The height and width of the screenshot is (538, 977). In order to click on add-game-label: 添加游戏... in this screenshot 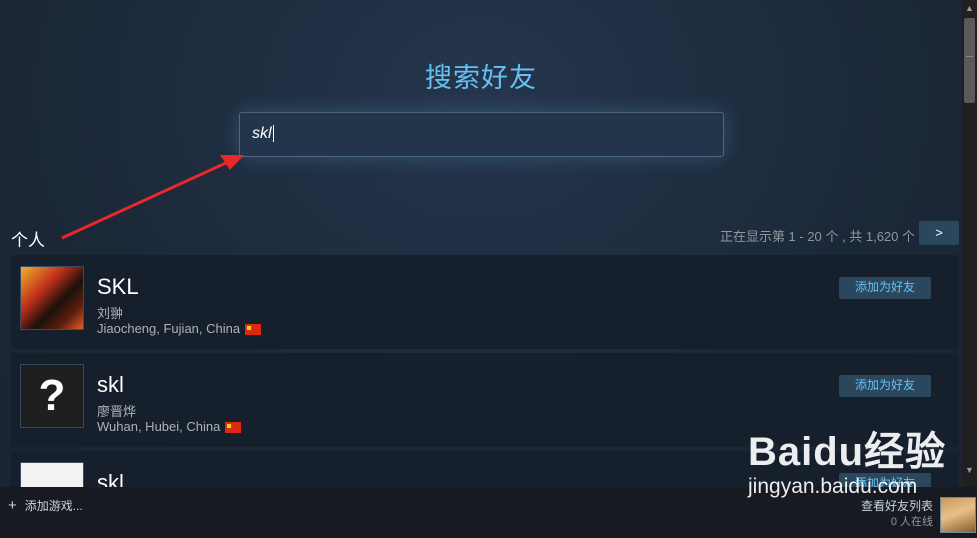, I will do `click(53, 506)`.